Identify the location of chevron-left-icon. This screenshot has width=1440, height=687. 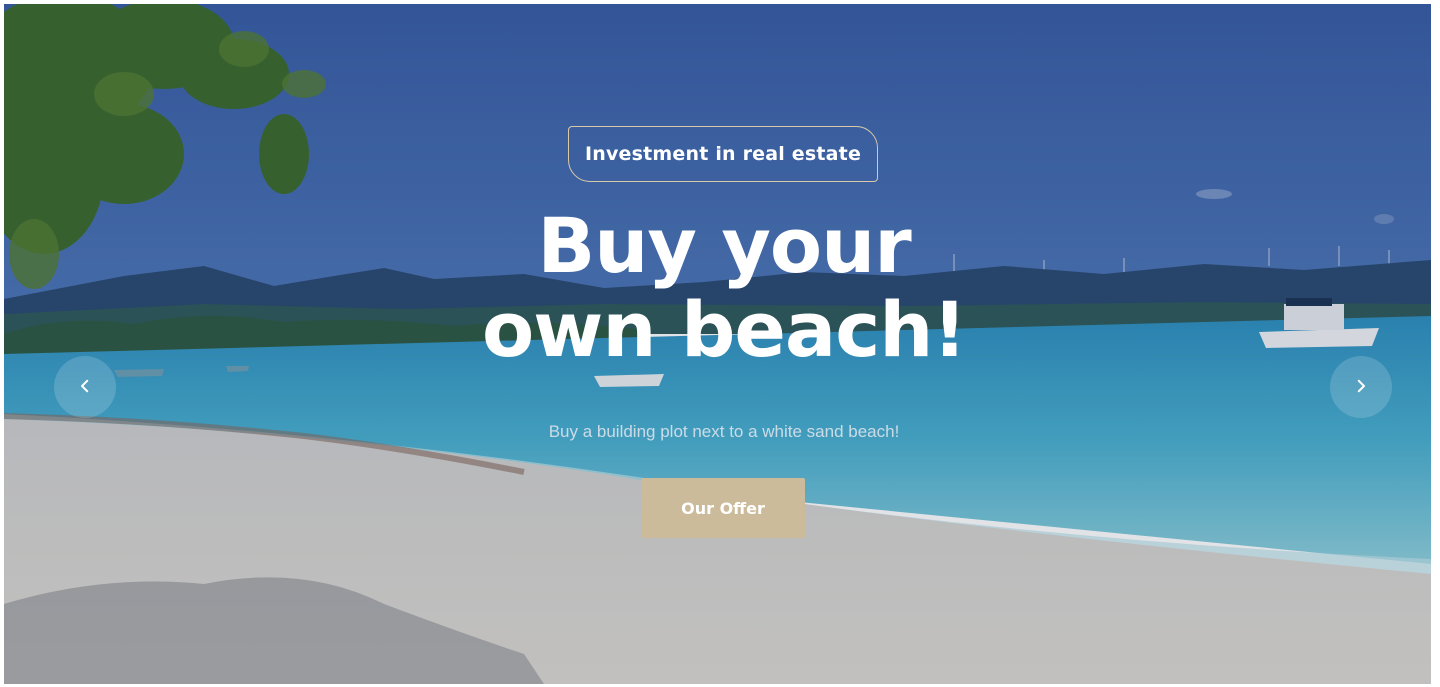
(85, 387).